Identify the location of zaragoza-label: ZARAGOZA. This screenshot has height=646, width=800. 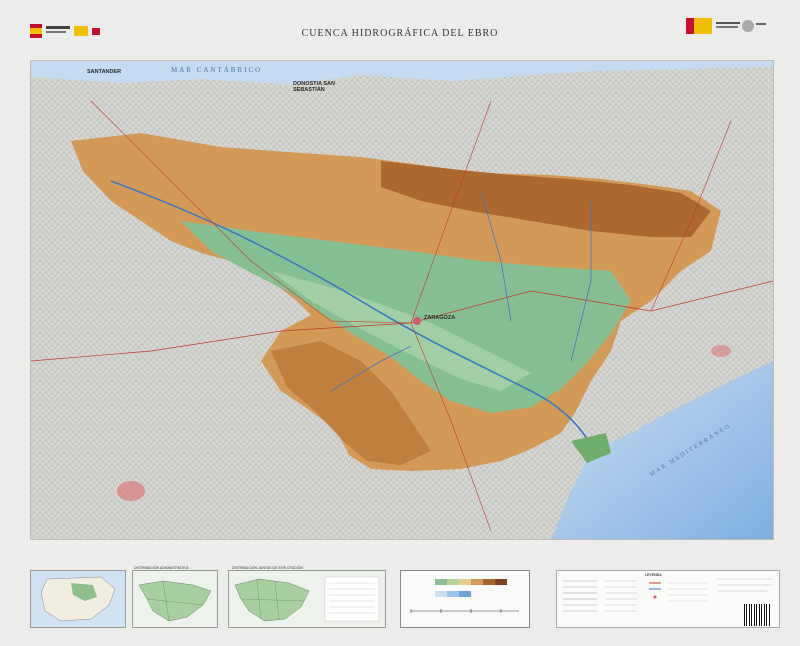
(440, 318).